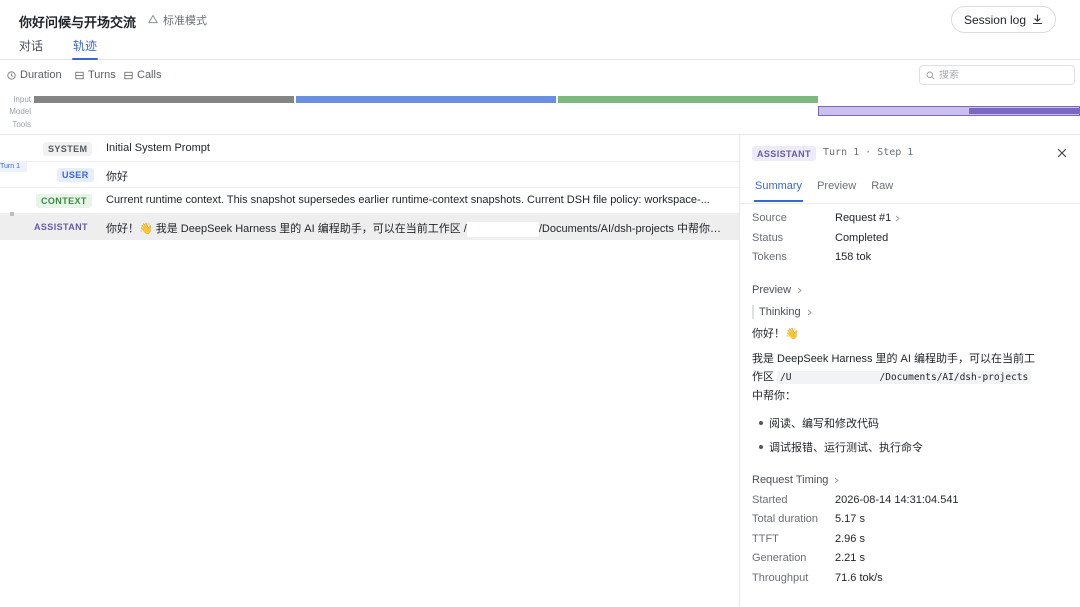 Image resolution: width=1080 pixels, height=607 pixels. I want to click on status-label: Status, so click(768, 238).